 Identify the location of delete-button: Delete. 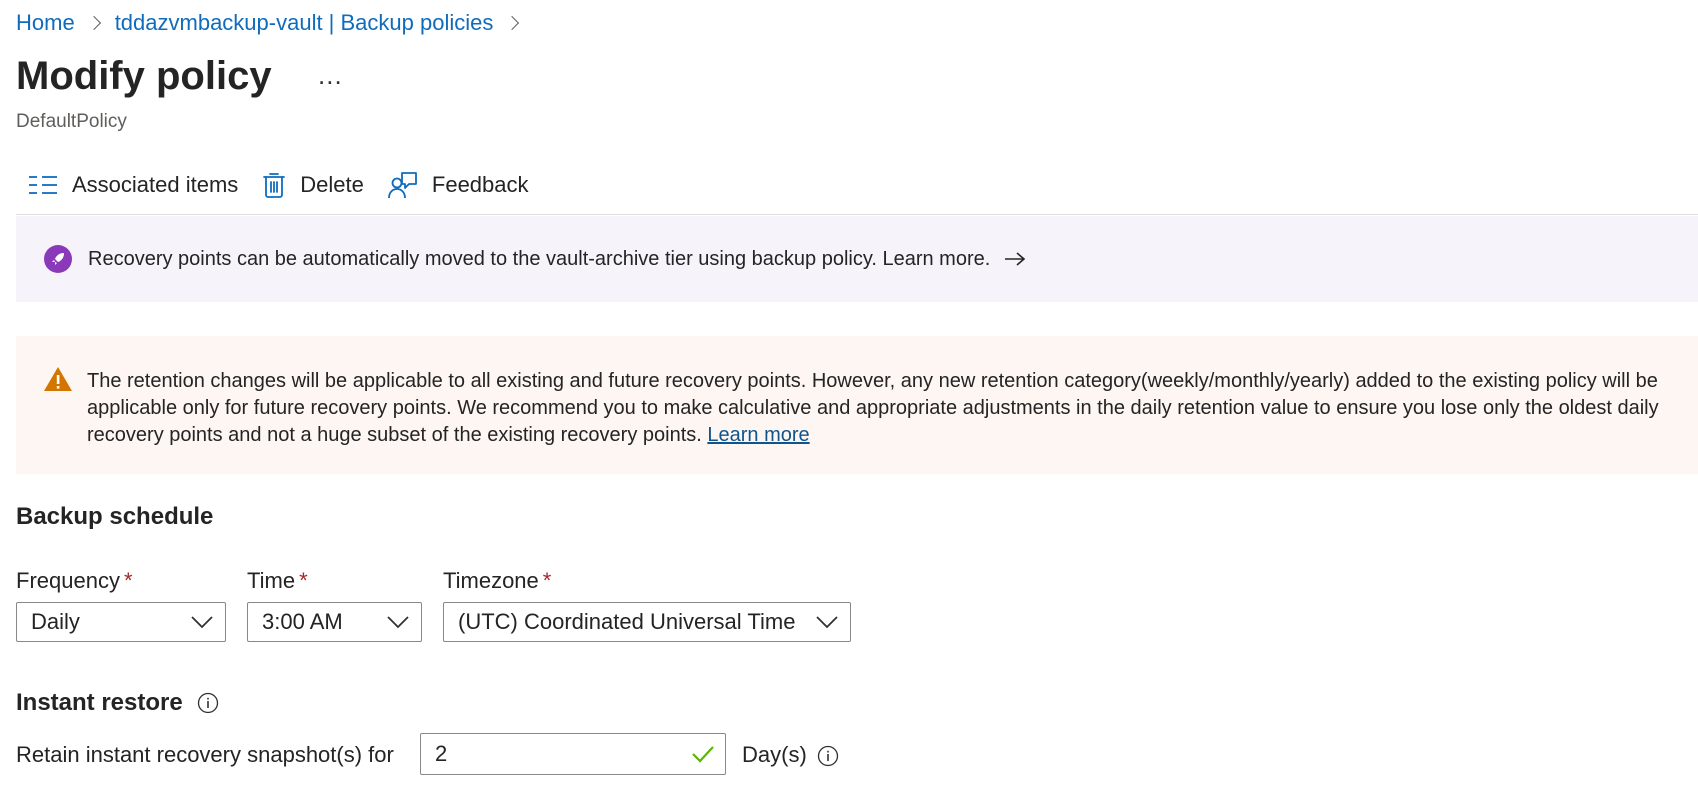
(313, 185).